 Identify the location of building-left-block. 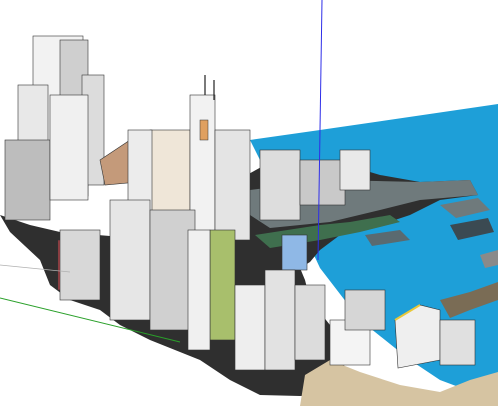
(27, 180).